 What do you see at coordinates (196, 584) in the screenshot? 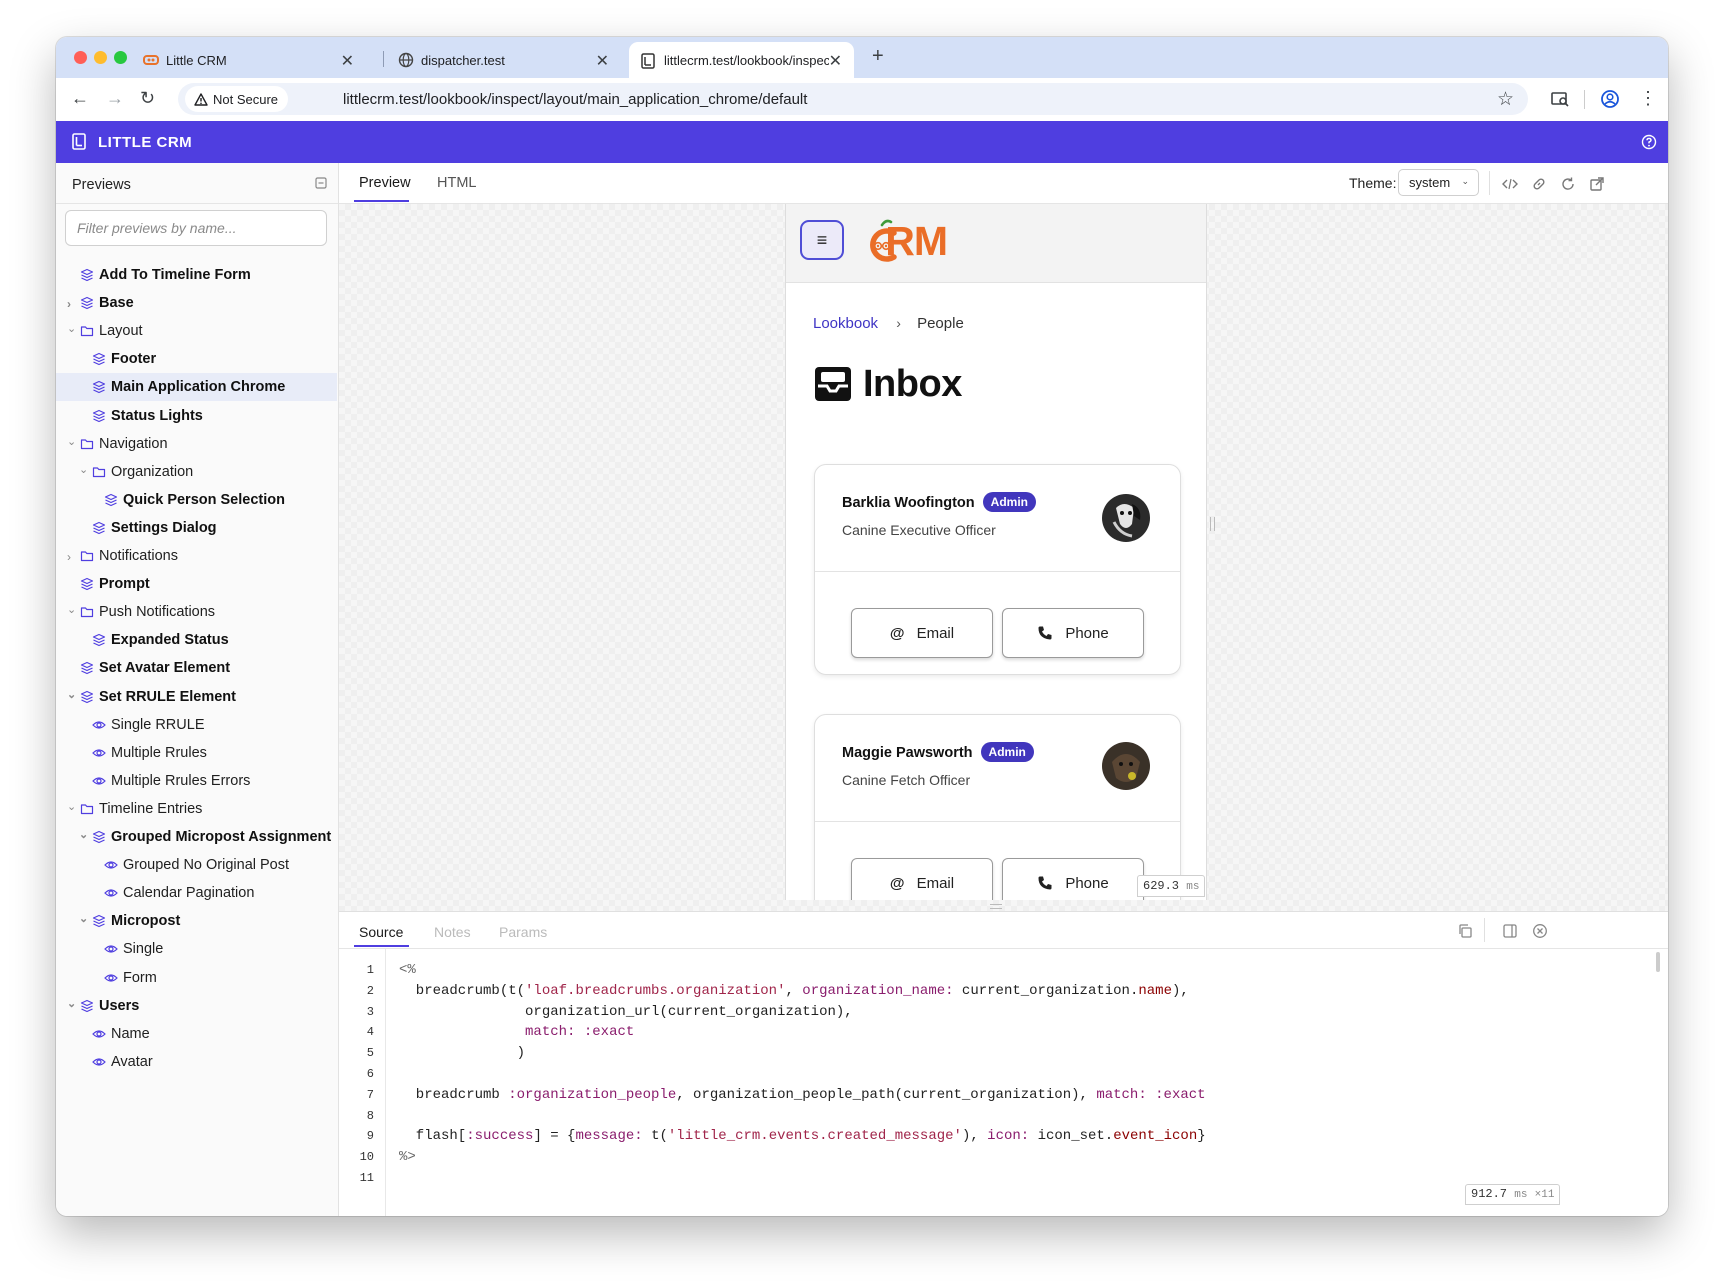
I see `sidebar-item: Prompt` at bounding box center [196, 584].